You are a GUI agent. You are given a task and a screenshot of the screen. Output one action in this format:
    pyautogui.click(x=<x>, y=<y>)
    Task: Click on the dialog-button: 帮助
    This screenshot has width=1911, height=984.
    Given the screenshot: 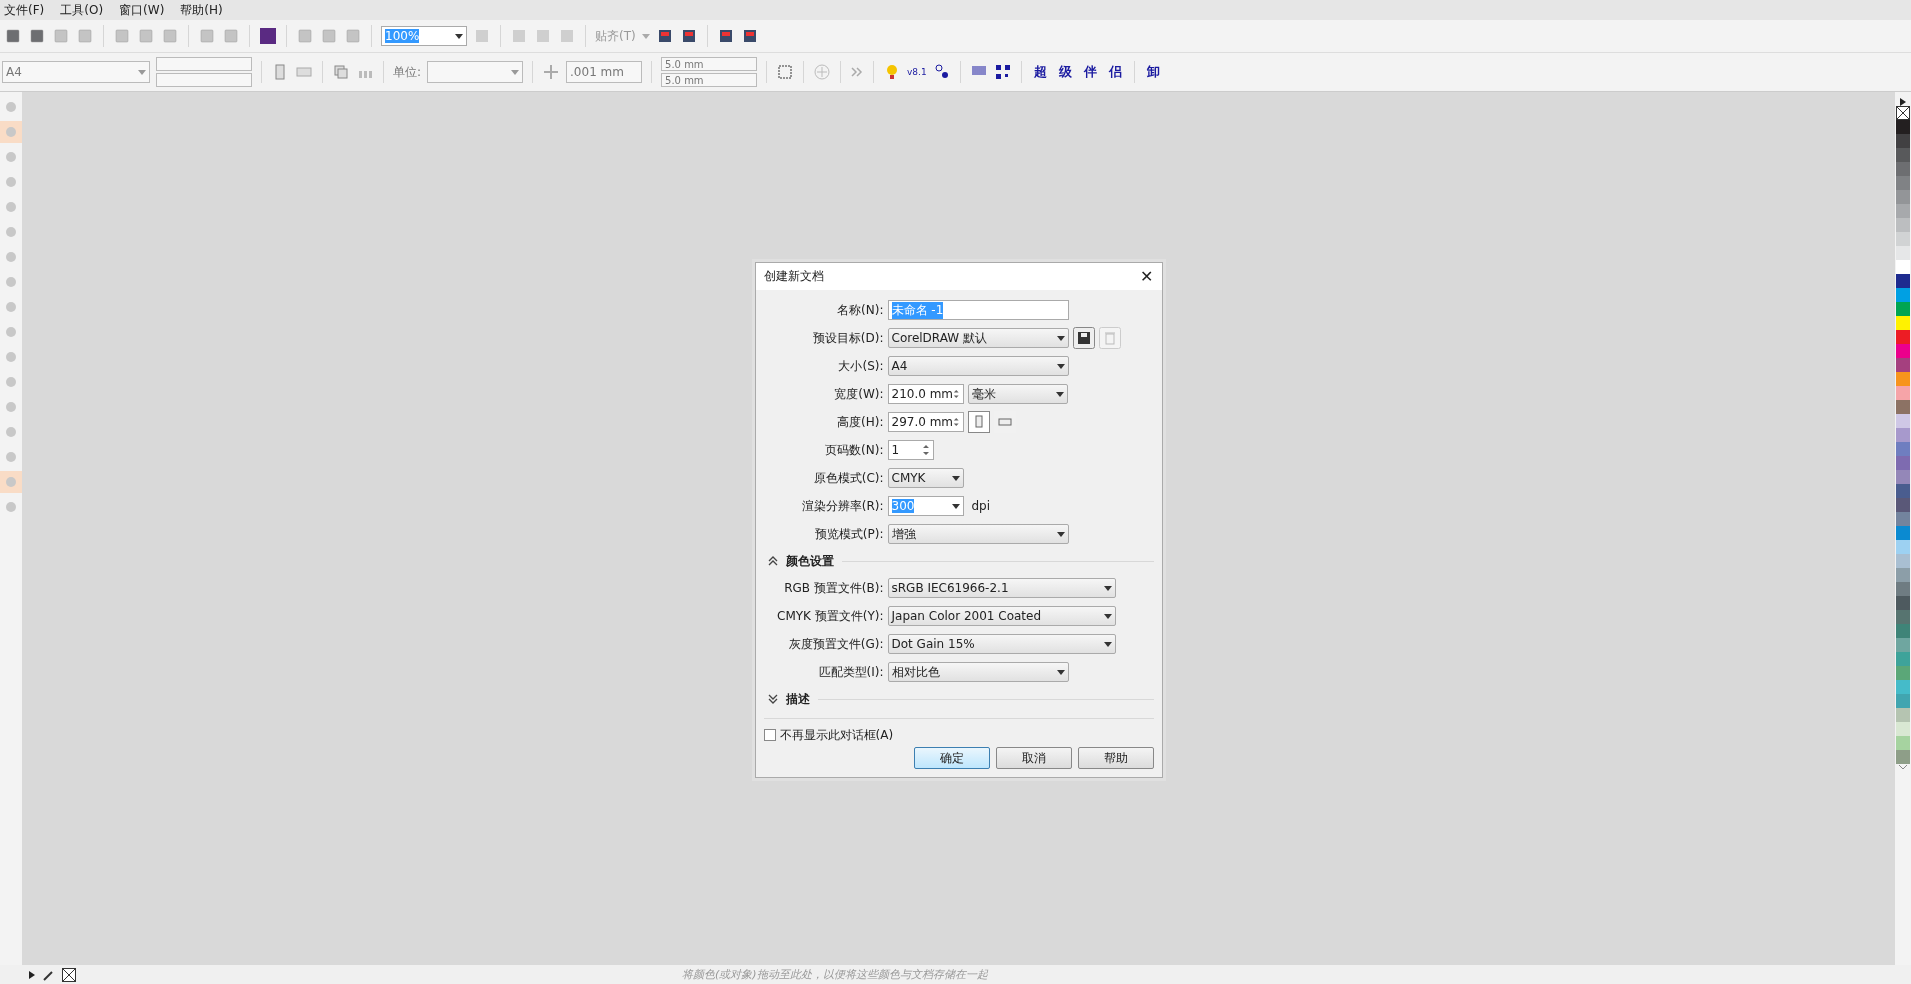 What is the action you would take?
    pyautogui.click(x=1115, y=758)
    